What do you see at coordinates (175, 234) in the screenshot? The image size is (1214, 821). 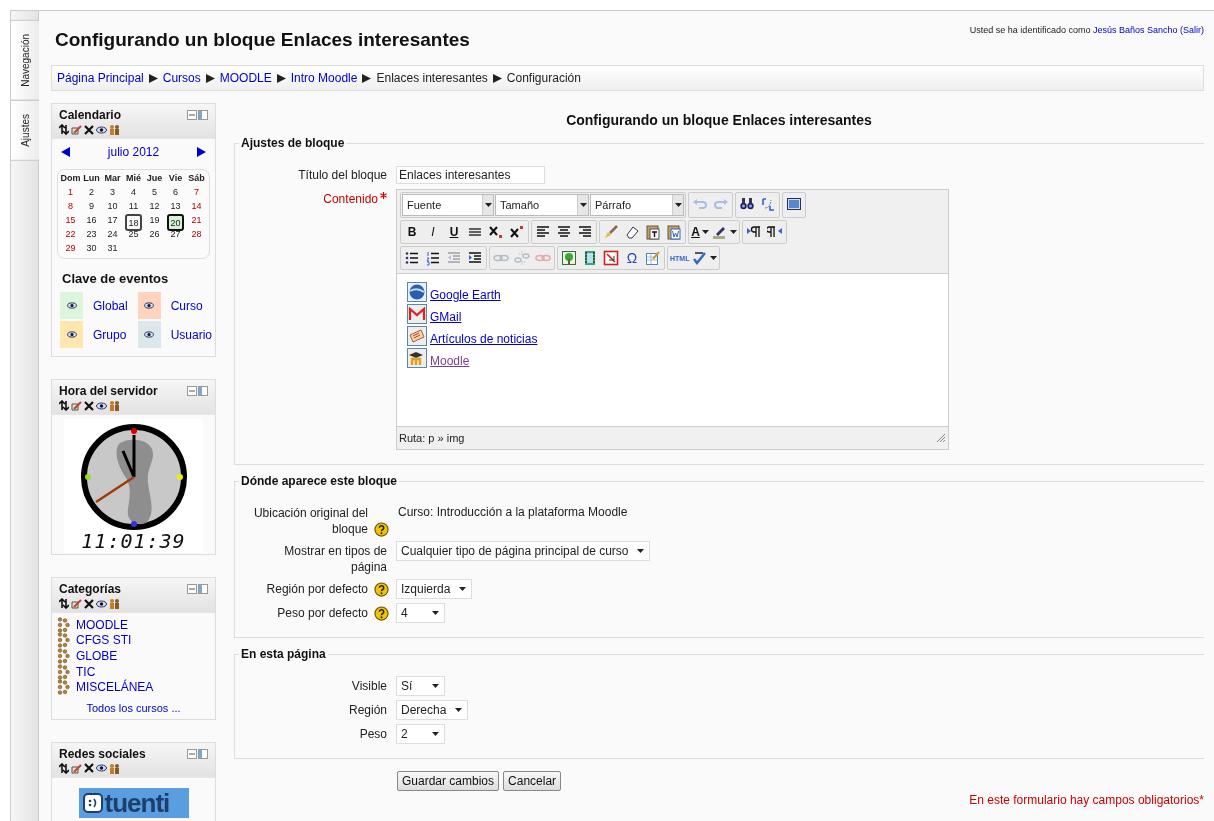 I see `calendar-day: 27` at bounding box center [175, 234].